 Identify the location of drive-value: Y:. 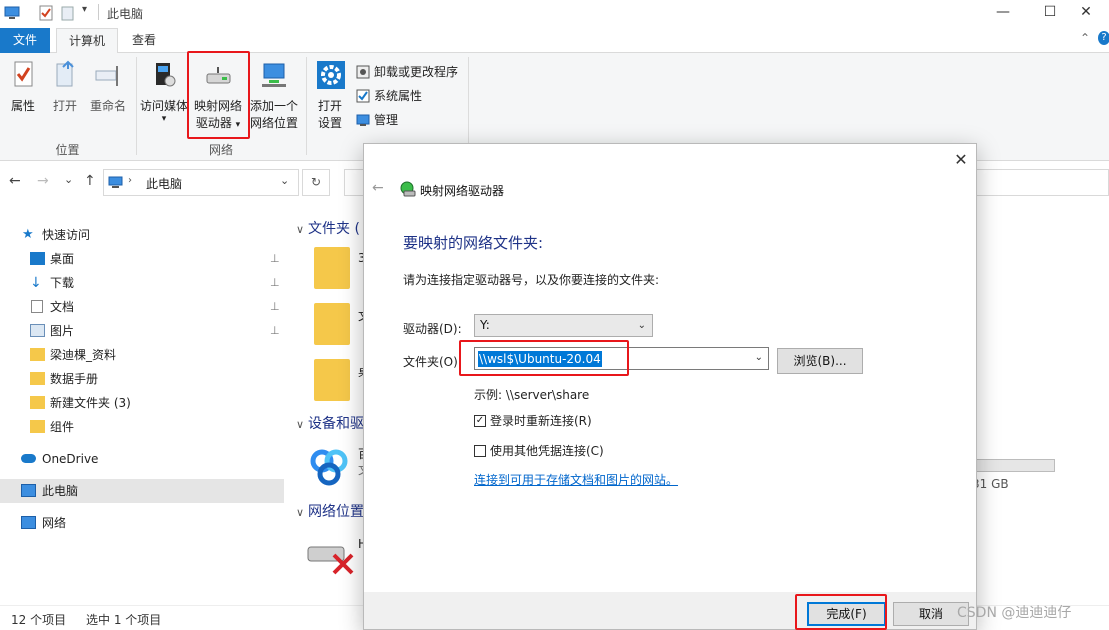
(485, 325).